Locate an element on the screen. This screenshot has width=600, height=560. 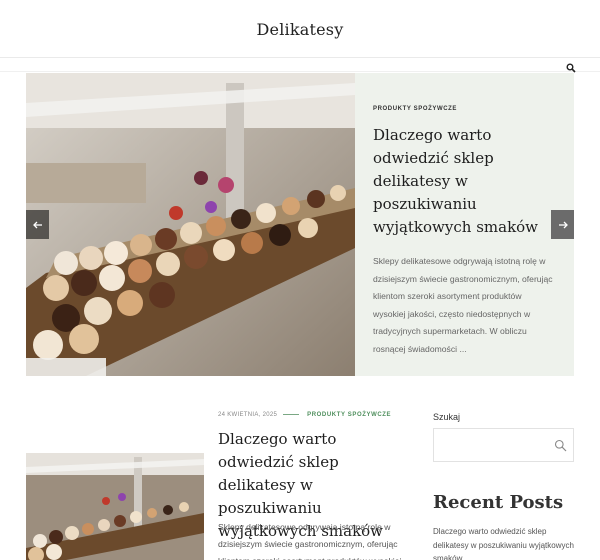
recent-posts-title: Recent Posts is located at coordinates (498, 502).